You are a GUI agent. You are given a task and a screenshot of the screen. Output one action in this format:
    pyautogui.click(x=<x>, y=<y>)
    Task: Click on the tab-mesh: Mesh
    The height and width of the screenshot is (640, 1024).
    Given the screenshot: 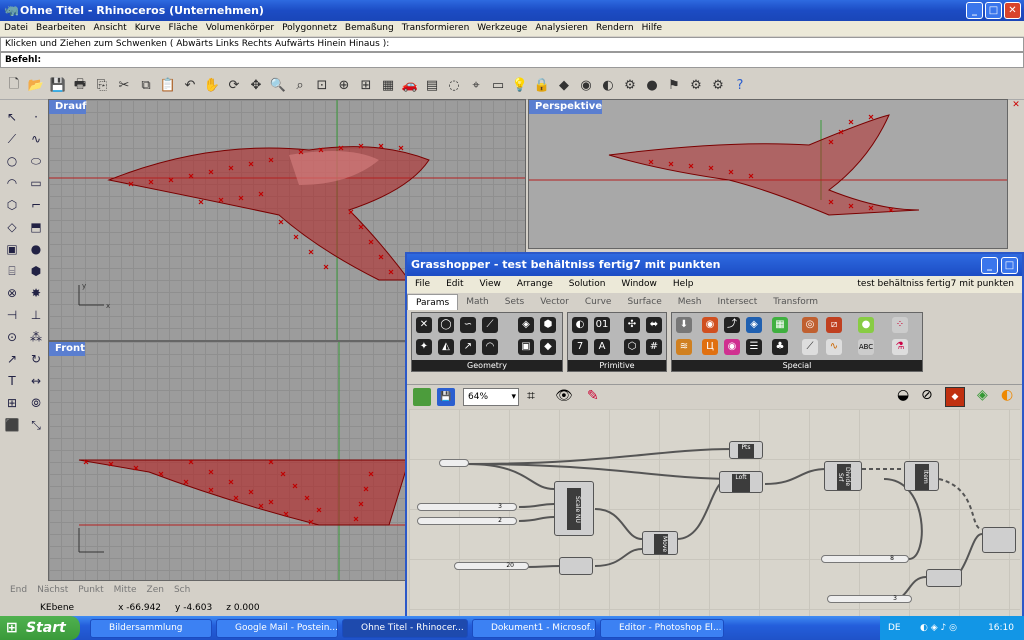 What is the action you would take?
    pyautogui.click(x=690, y=302)
    